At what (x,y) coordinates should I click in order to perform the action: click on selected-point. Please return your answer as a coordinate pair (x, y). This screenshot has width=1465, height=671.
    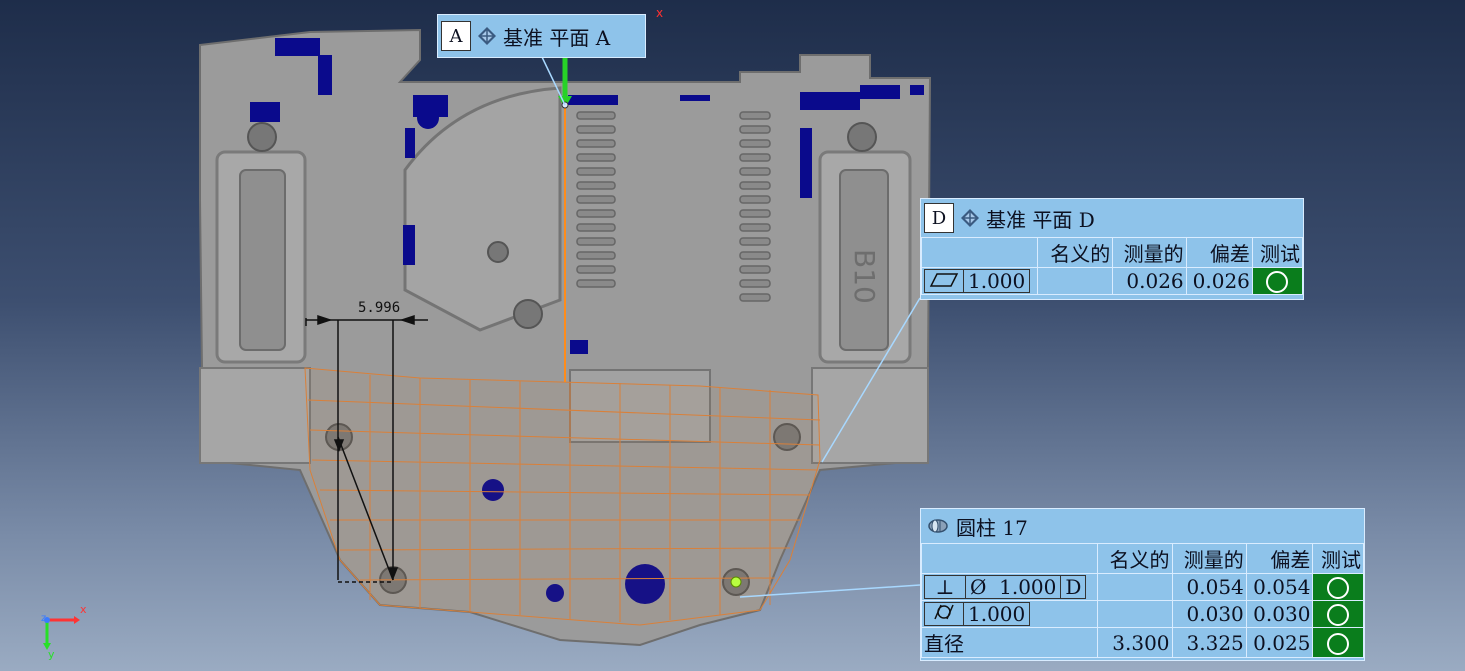
    Looking at the image, I should click on (736, 582).